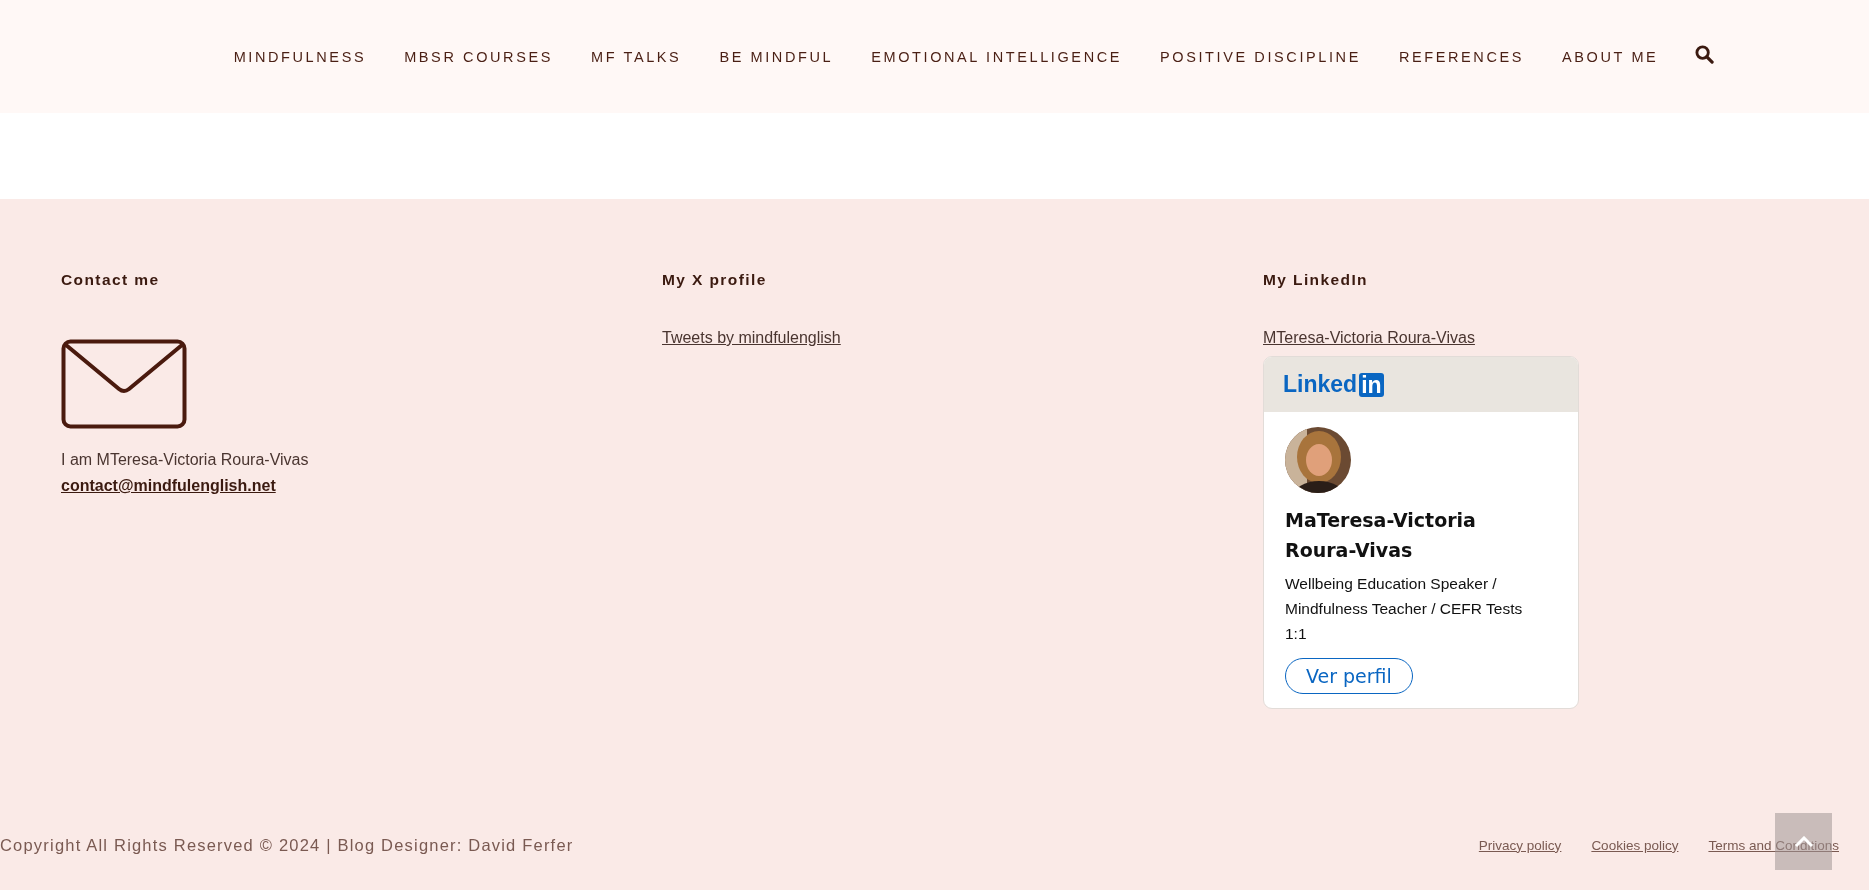  What do you see at coordinates (124, 384) in the screenshot?
I see `envelope-icon` at bounding box center [124, 384].